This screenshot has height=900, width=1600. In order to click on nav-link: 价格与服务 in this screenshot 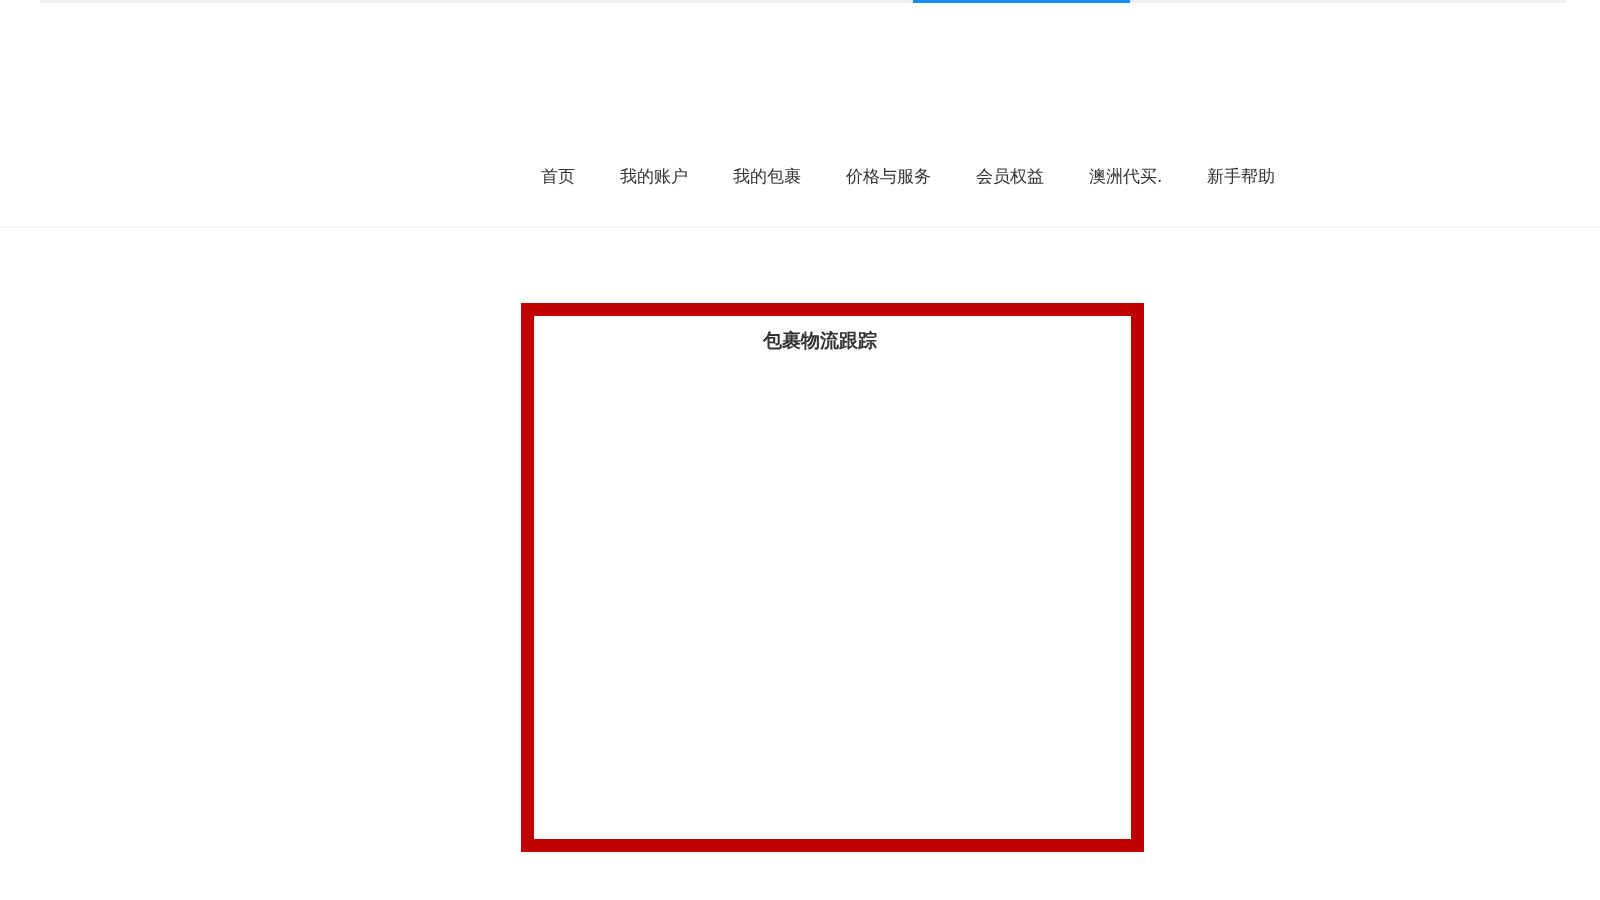, I will do `click(888, 176)`.